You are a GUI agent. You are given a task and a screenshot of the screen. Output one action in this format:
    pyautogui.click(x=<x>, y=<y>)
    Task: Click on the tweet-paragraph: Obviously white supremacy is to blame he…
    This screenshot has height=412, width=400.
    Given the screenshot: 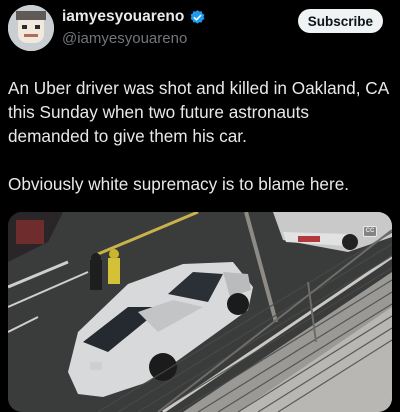 What is the action you would take?
    pyautogui.click(x=179, y=184)
    